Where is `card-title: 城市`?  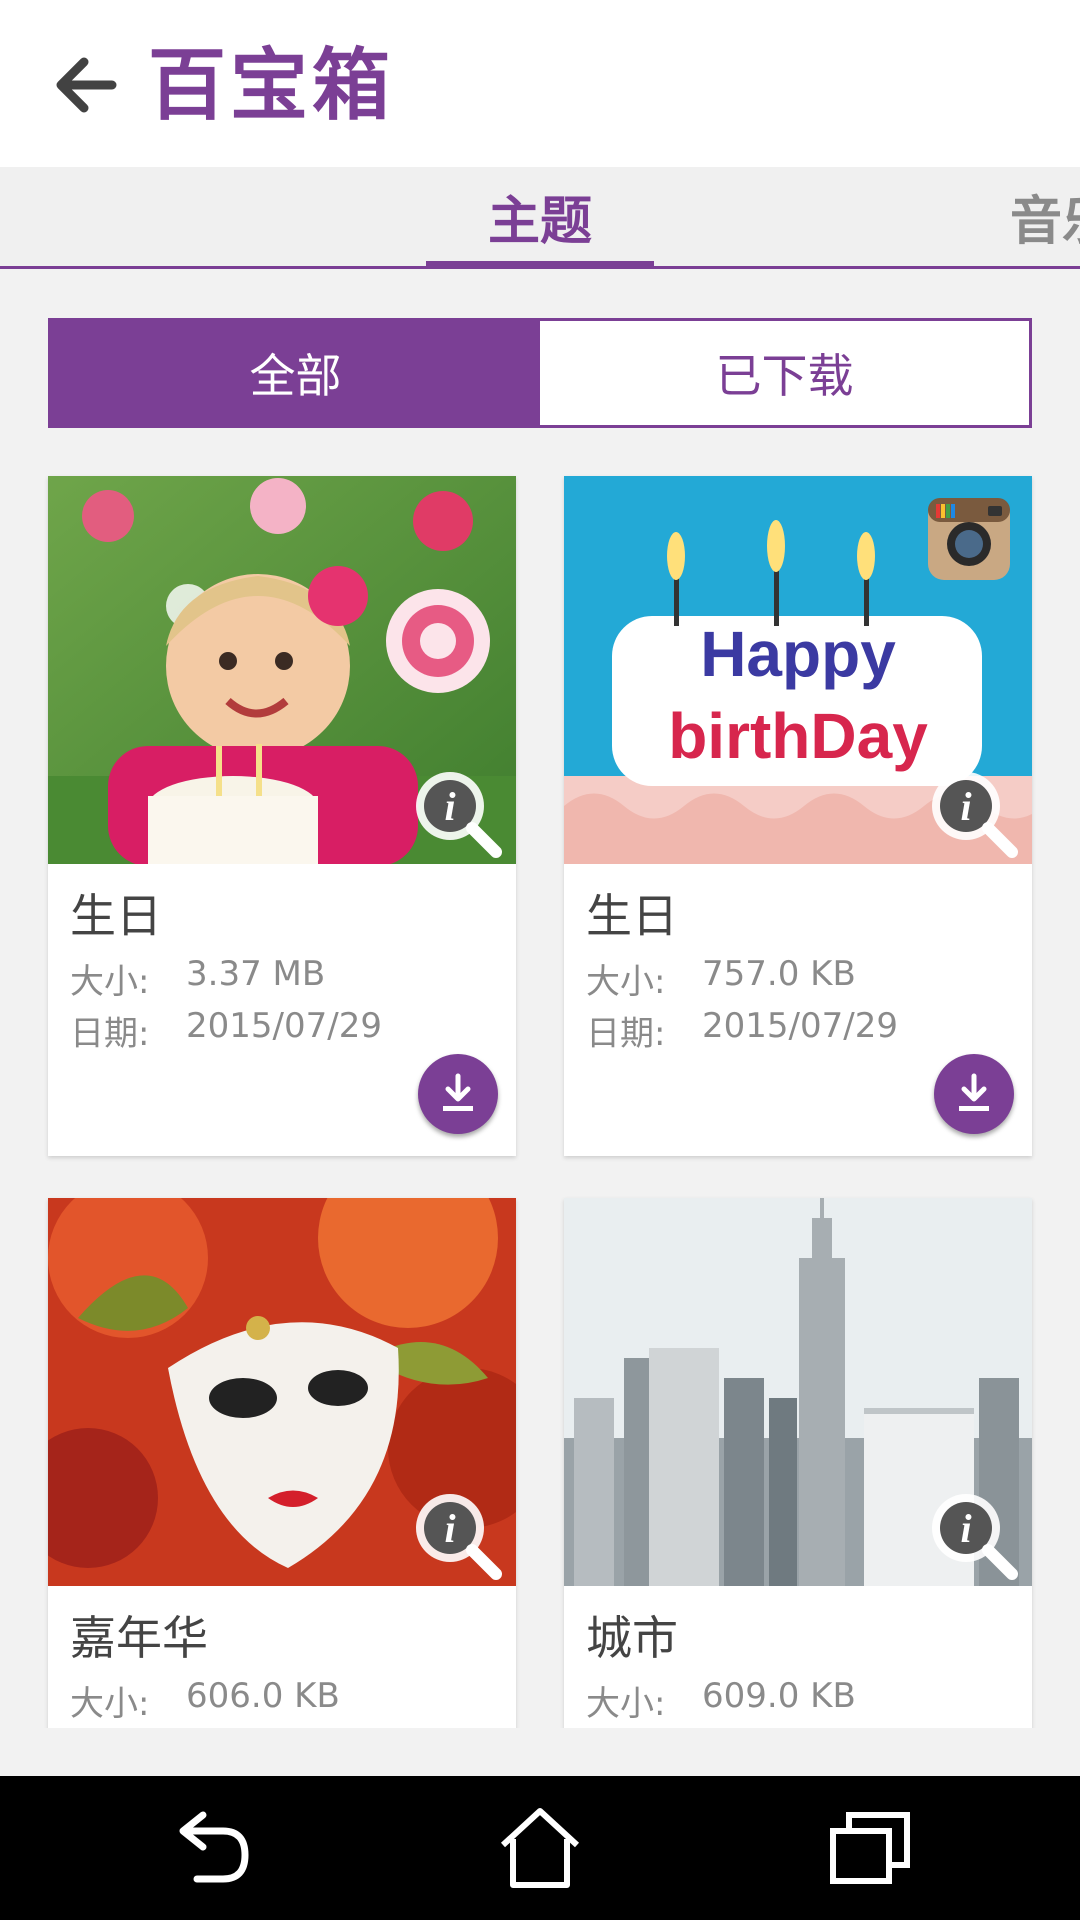 card-title: 城市 is located at coordinates (632, 1638).